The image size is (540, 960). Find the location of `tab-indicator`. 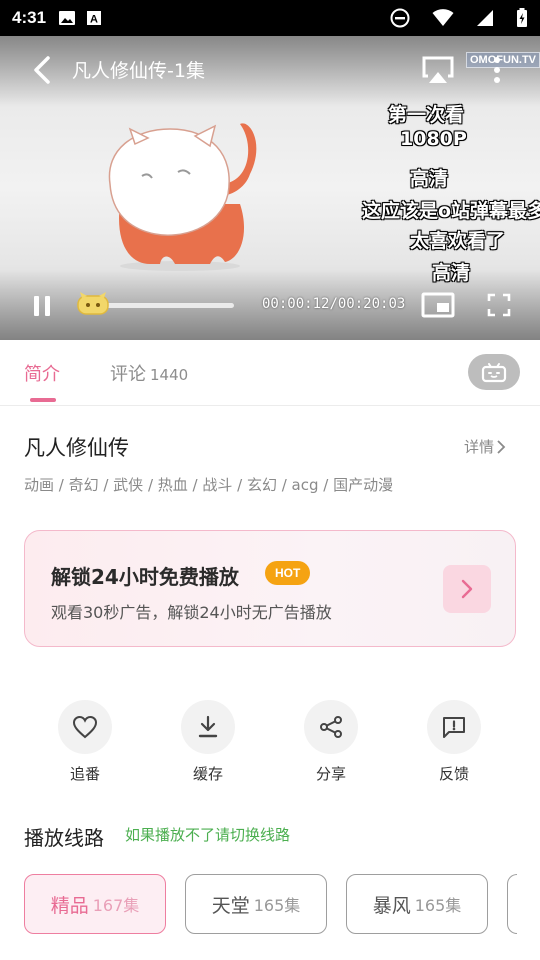

tab-indicator is located at coordinates (43, 400).